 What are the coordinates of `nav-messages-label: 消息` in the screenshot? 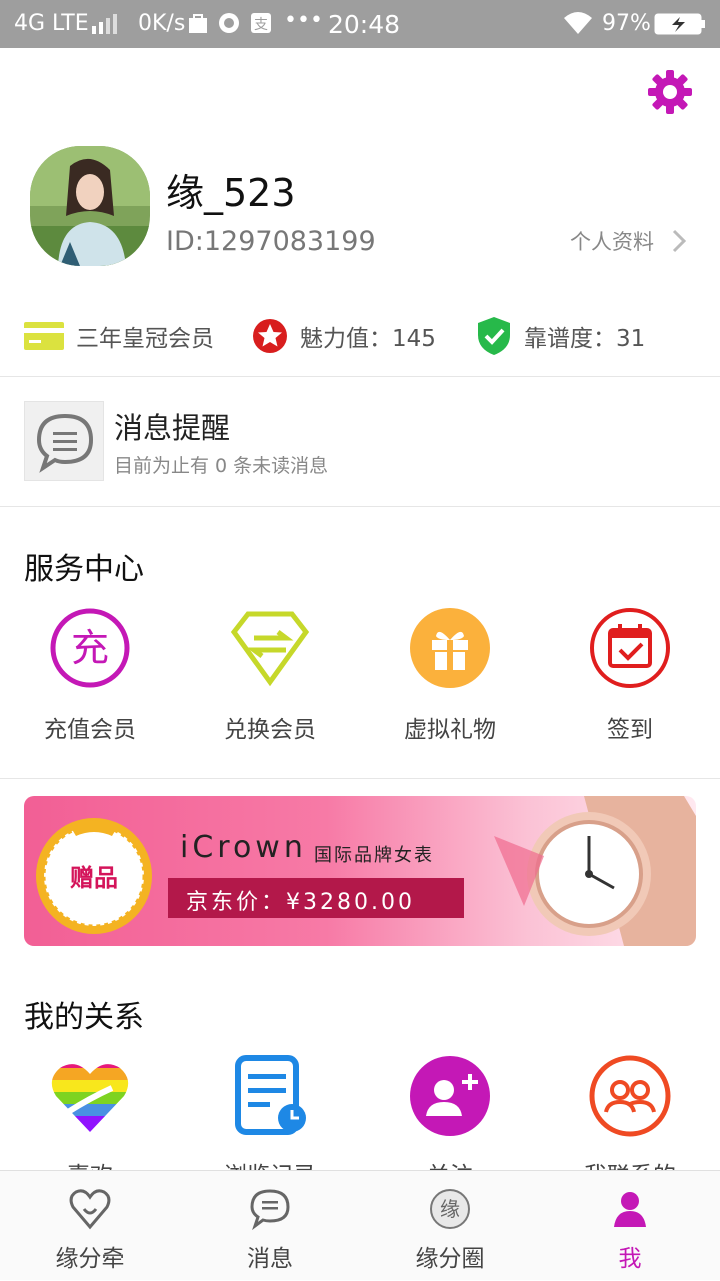 It's located at (270, 1259).